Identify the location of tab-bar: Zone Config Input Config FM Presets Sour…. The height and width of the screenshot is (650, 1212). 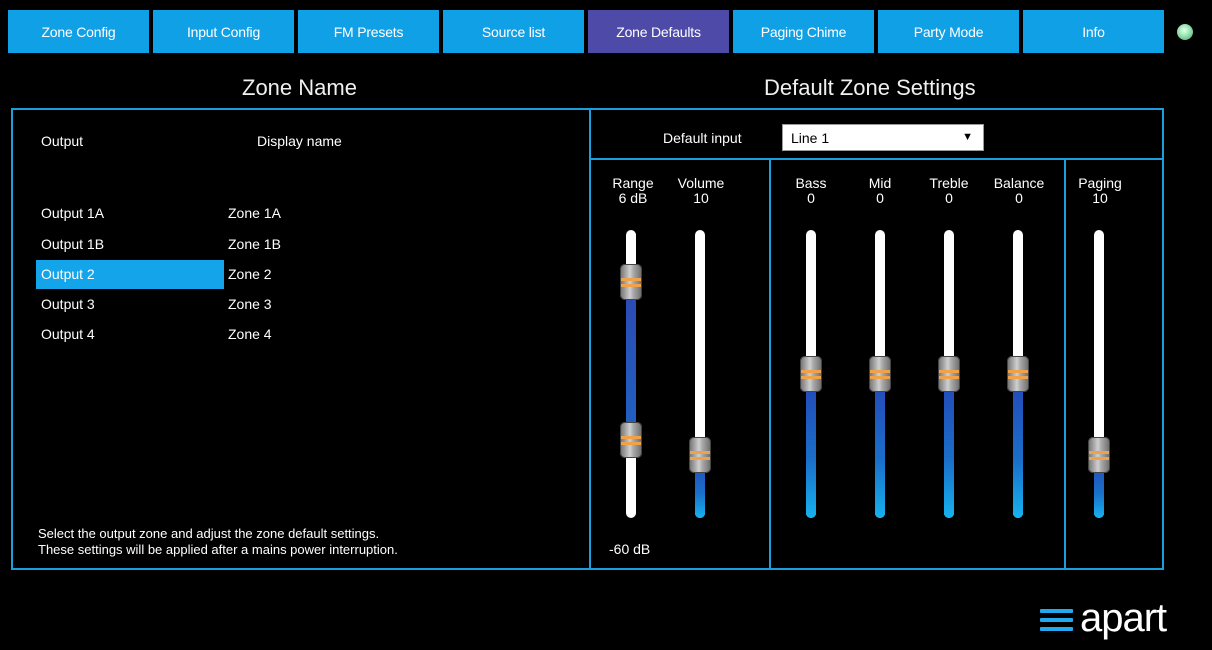
(586, 31).